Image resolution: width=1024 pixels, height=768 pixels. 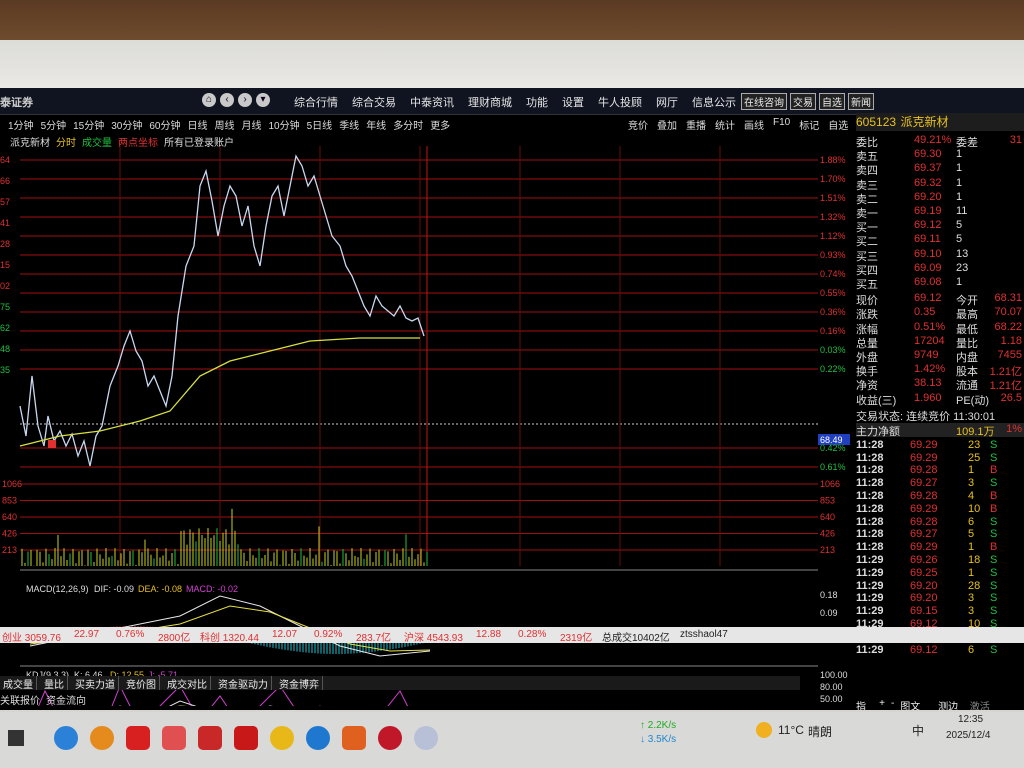 I want to click on app-icon-fox, so click(x=354, y=738).